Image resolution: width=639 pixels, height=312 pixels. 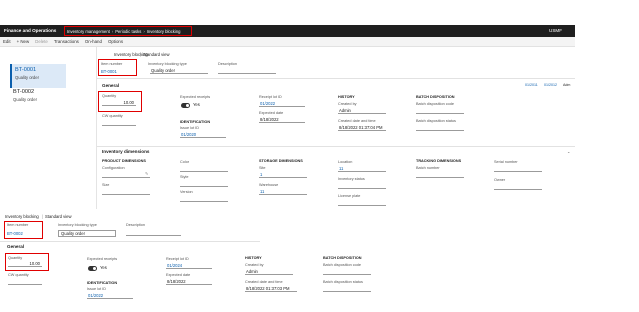 I want to click on location-label: Location, so click(x=345, y=162).